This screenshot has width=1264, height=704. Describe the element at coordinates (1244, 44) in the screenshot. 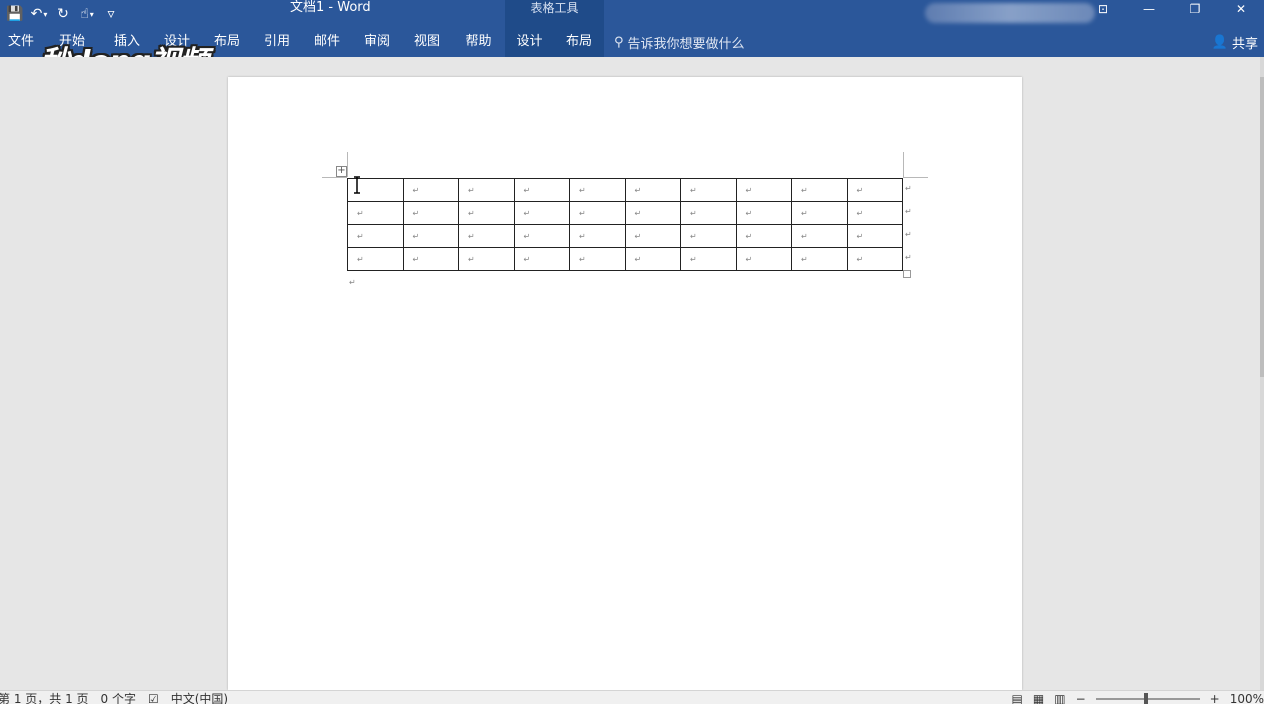

I see `share-label: 共享` at that location.